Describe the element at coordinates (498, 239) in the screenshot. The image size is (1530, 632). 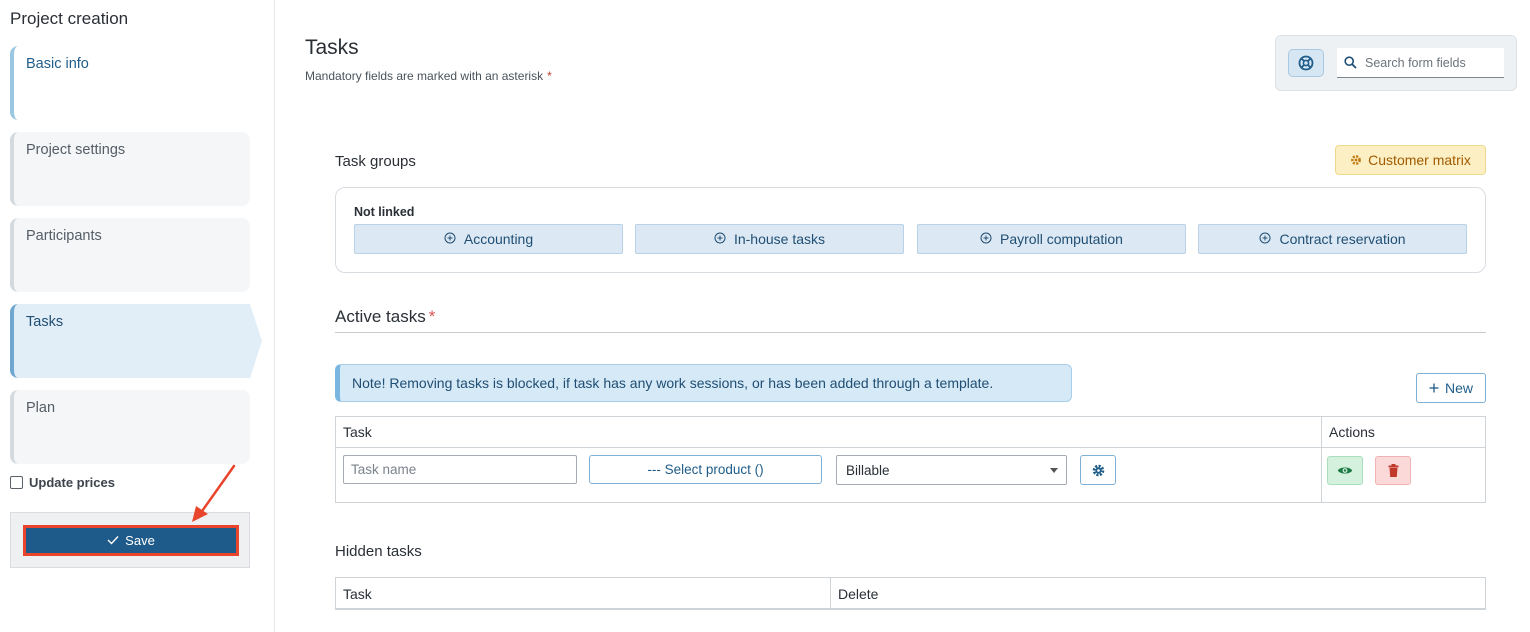
I see `group-chip-label: Accounting` at that location.